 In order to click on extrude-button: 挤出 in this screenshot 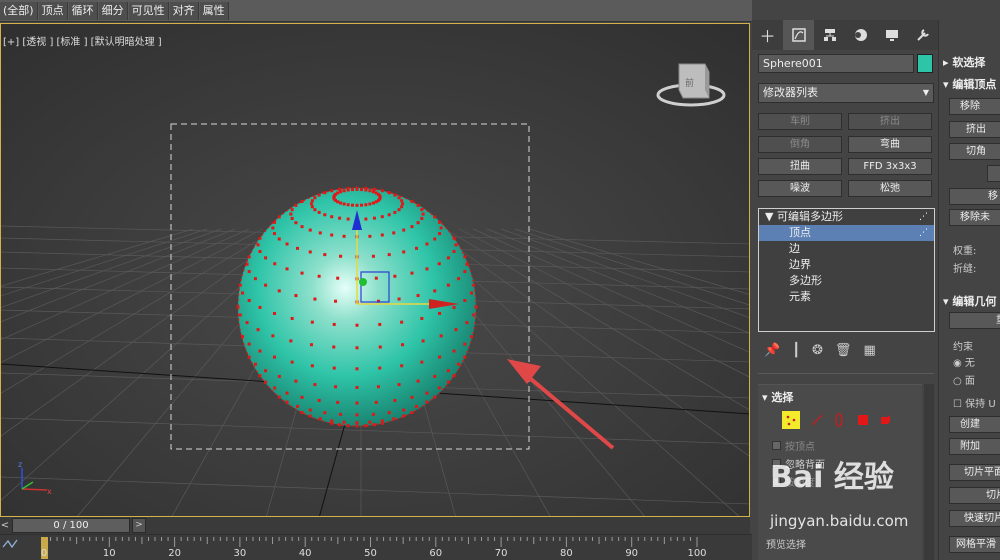, I will do `click(974, 129)`.